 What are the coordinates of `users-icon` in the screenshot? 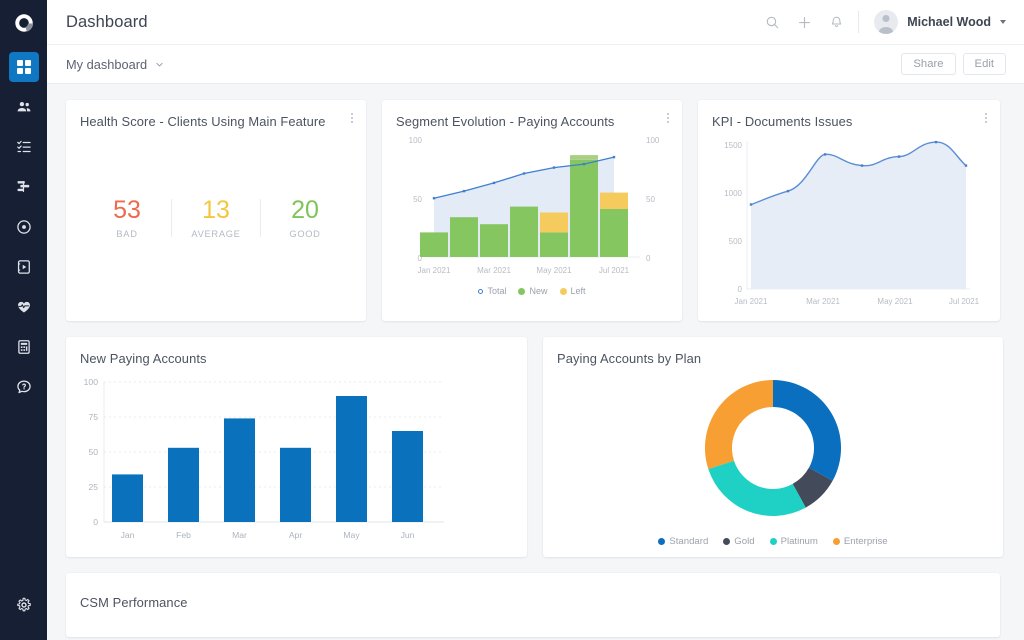 It's located at (23, 106).